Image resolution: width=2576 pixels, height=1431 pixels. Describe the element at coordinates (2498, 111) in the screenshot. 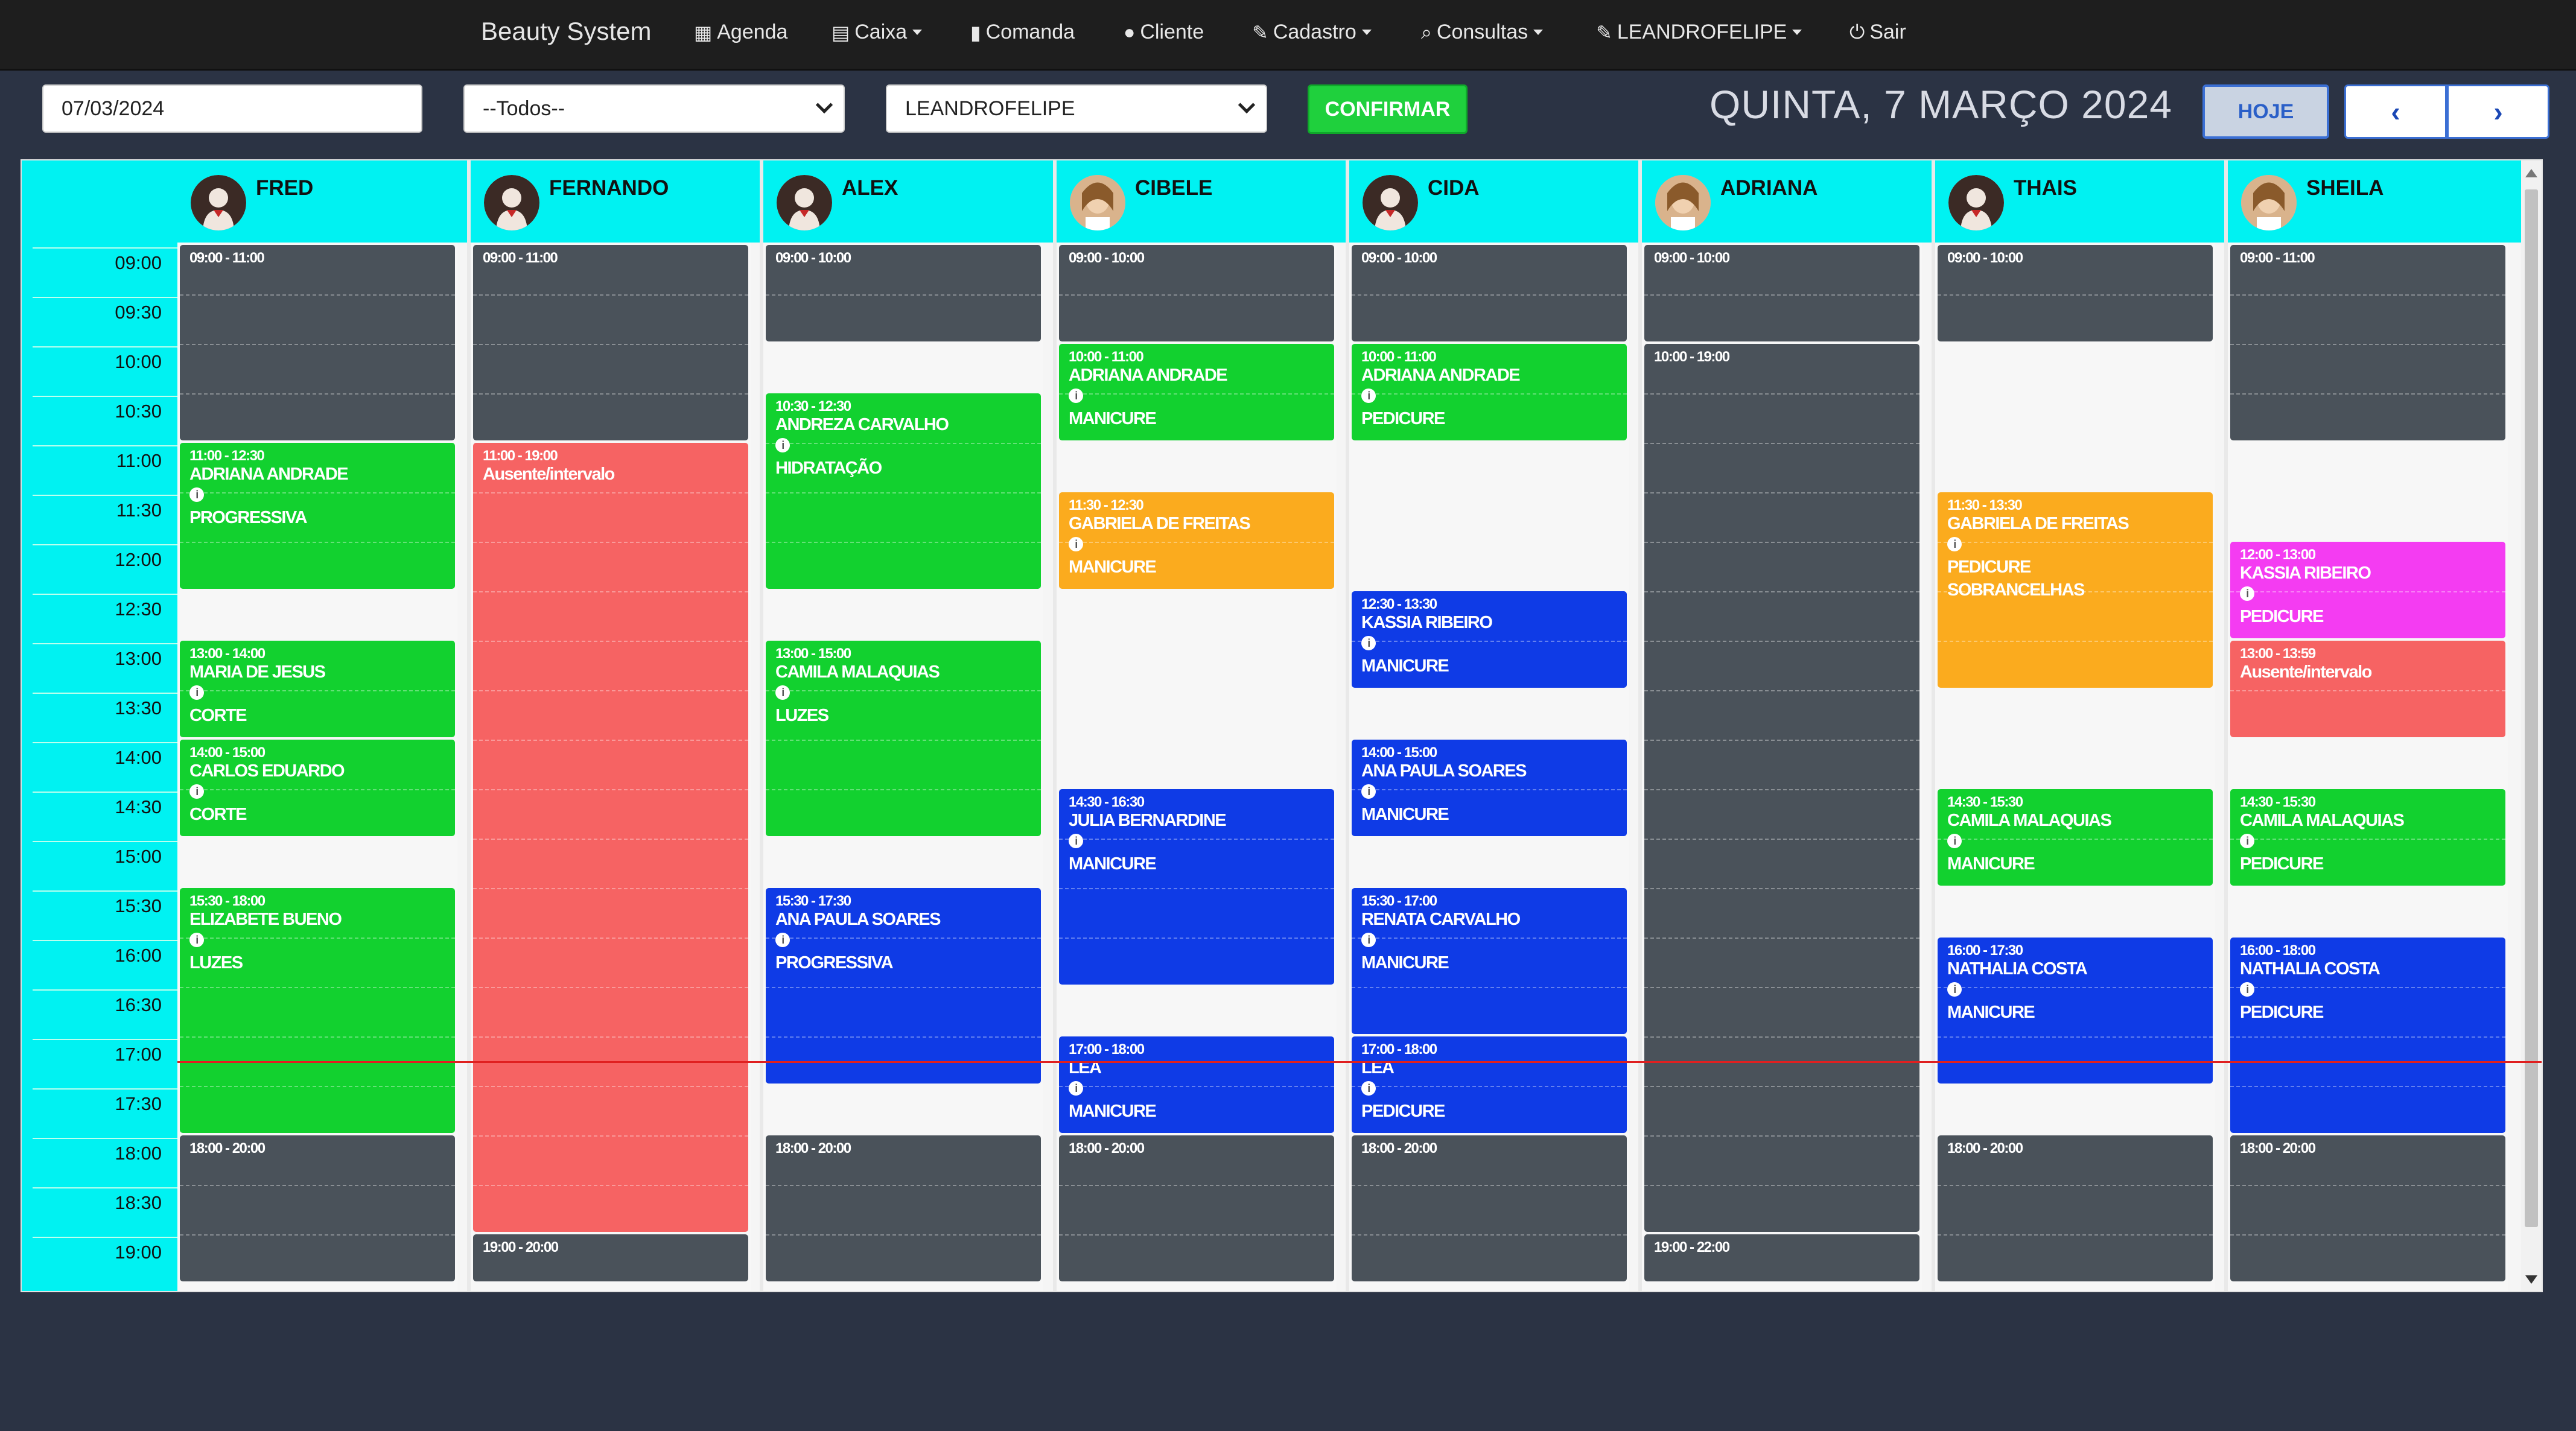

I see `next-day-button: ›` at that location.